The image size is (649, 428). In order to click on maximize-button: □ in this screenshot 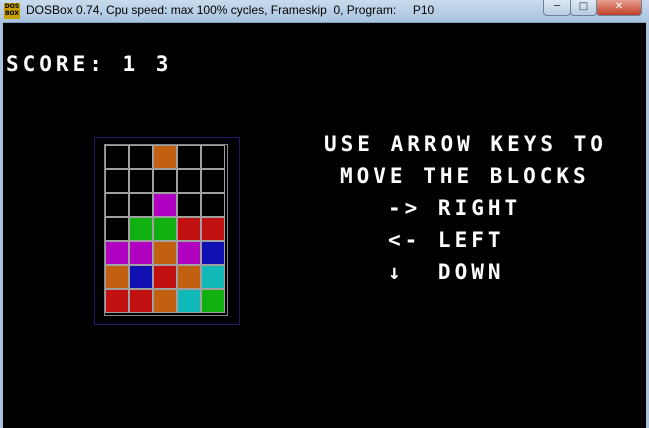, I will do `click(583, 8)`.